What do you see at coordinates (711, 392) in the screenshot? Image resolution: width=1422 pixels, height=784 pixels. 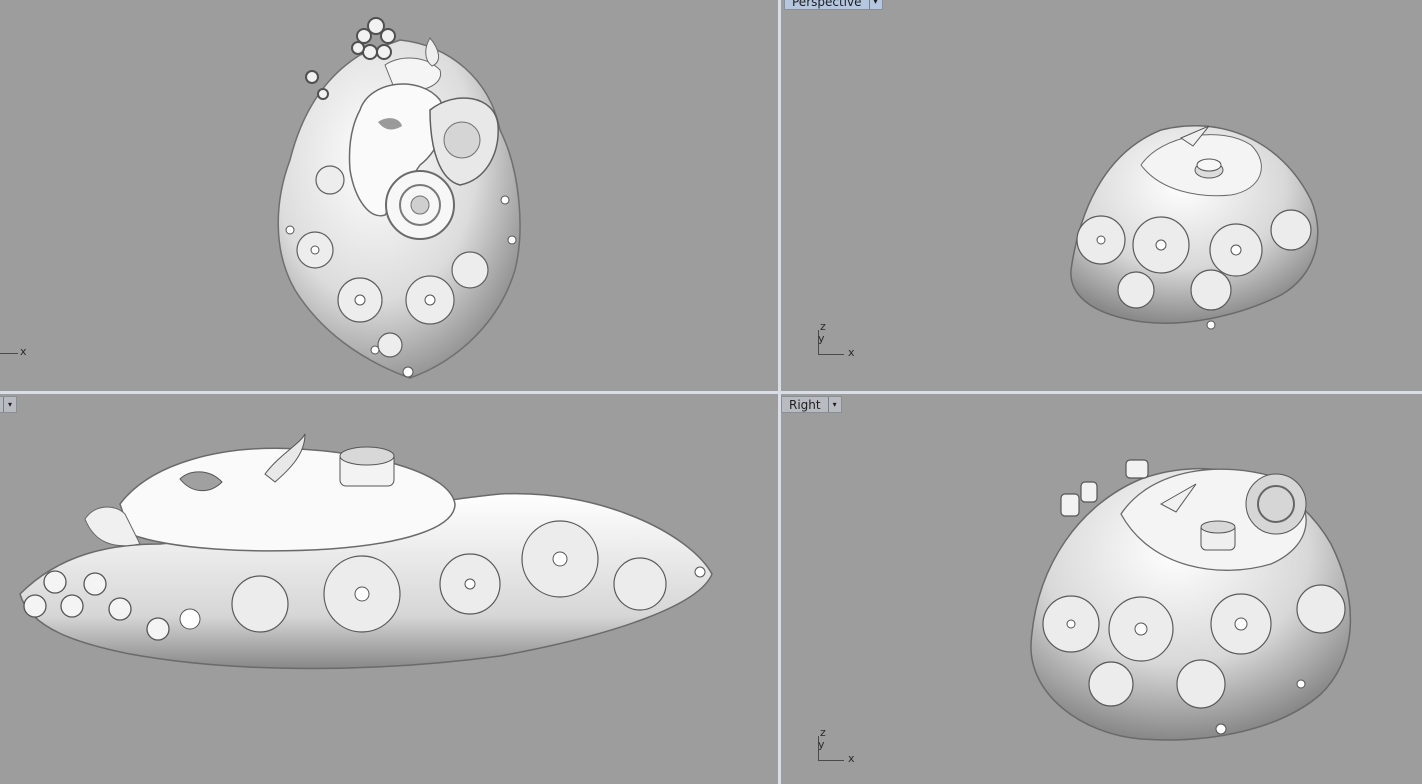 I see `viewport-separator-horizontal` at bounding box center [711, 392].